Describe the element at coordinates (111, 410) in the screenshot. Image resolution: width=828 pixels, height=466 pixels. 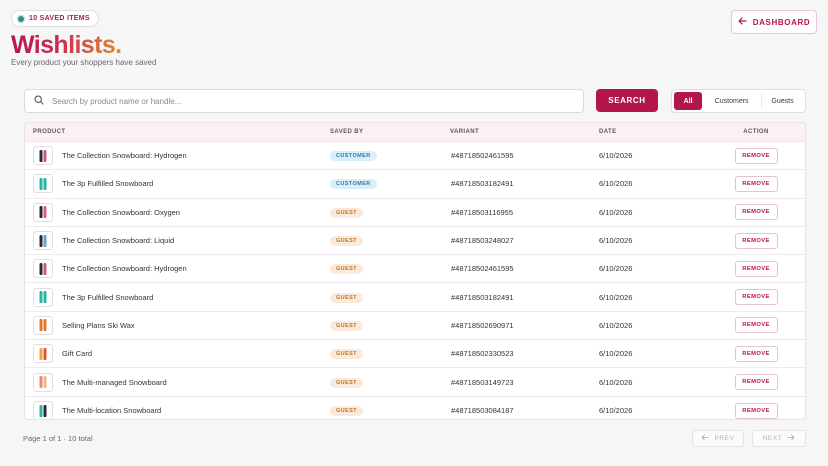
I see `product-name: The Multi-location Snowboard` at that location.